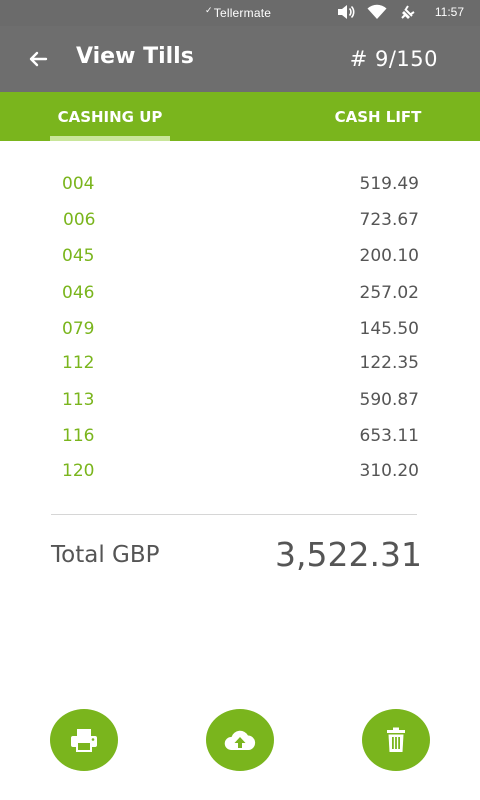  I want to click on till-id: 112, so click(78, 363).